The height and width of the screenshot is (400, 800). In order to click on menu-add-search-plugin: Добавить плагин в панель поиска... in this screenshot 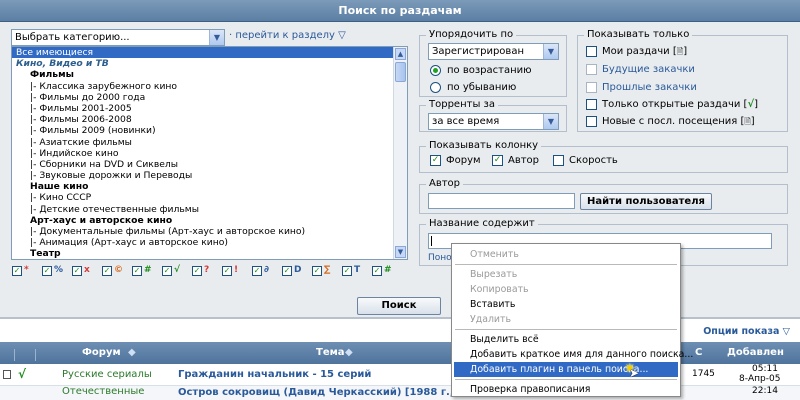, I will do `click(566, 369)`.